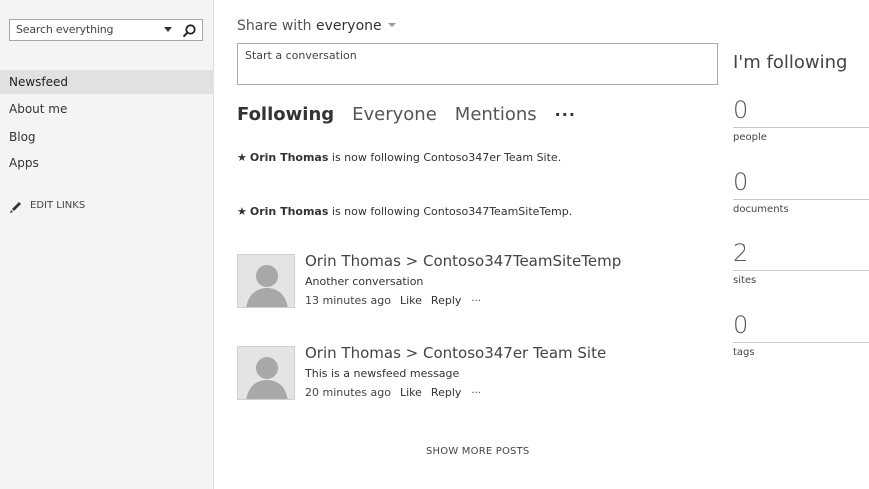  I want to click on tab-everyone: Everyone, so click(394, 114).